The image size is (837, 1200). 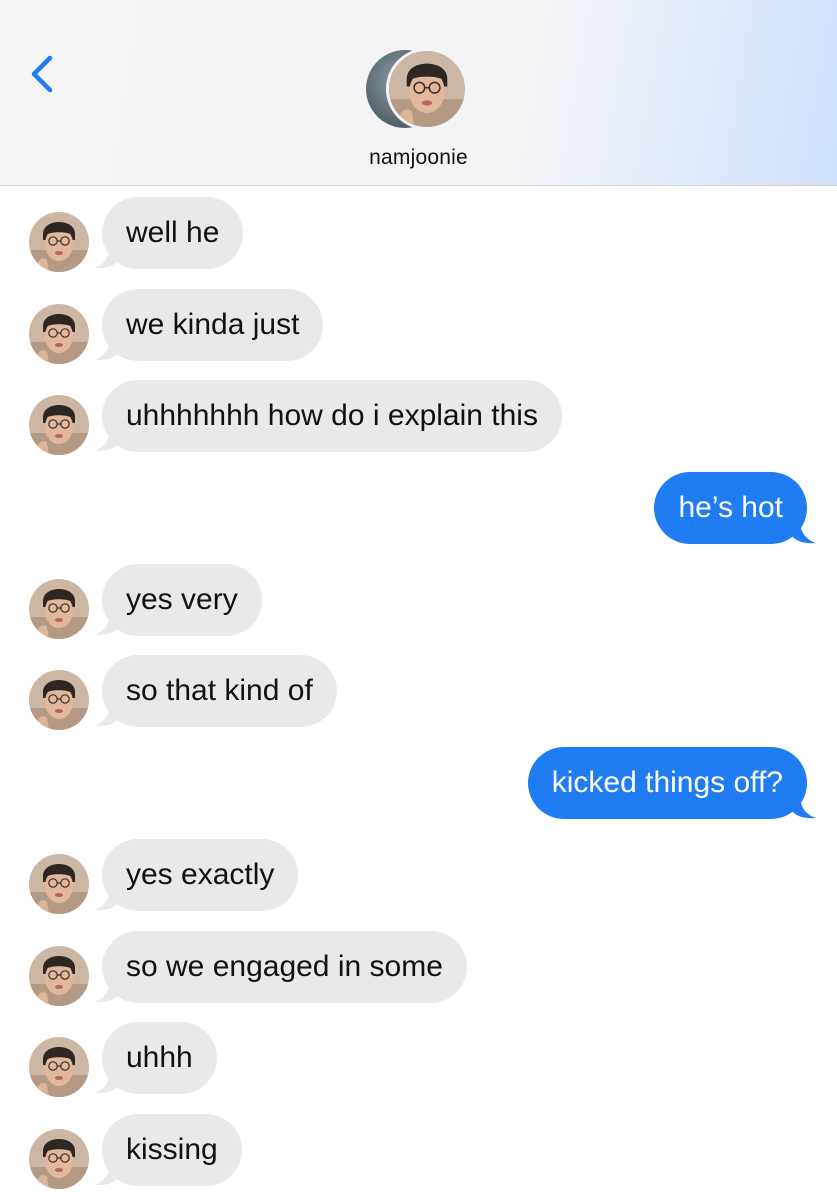 I want to click on message-text: we kinda just, so click(x=213, y=324).